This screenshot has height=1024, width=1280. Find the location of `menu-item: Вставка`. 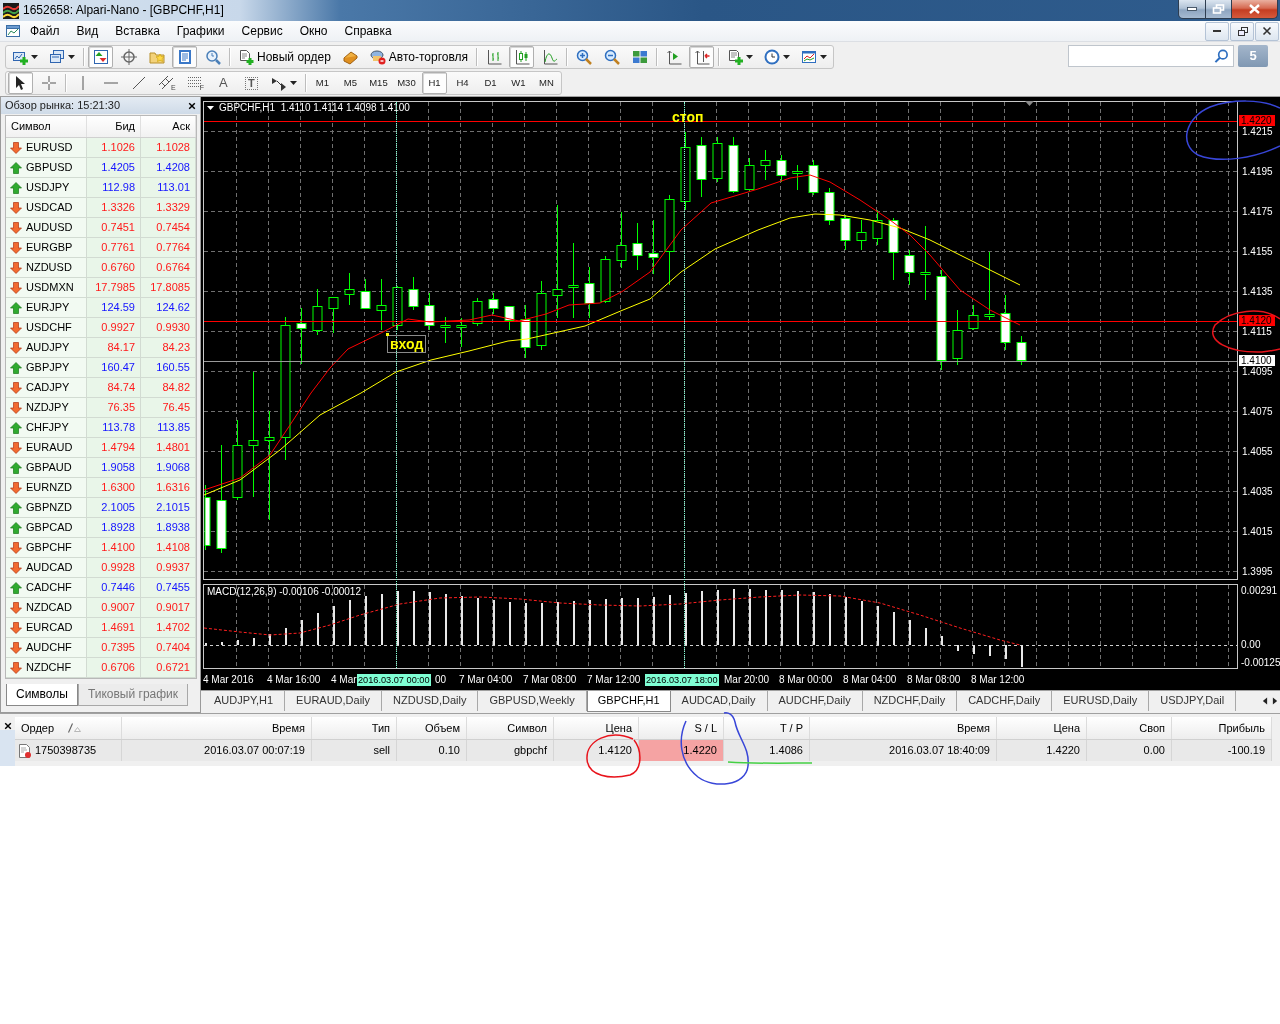

menu-item: Вставка is located at coordinates (137, 31).